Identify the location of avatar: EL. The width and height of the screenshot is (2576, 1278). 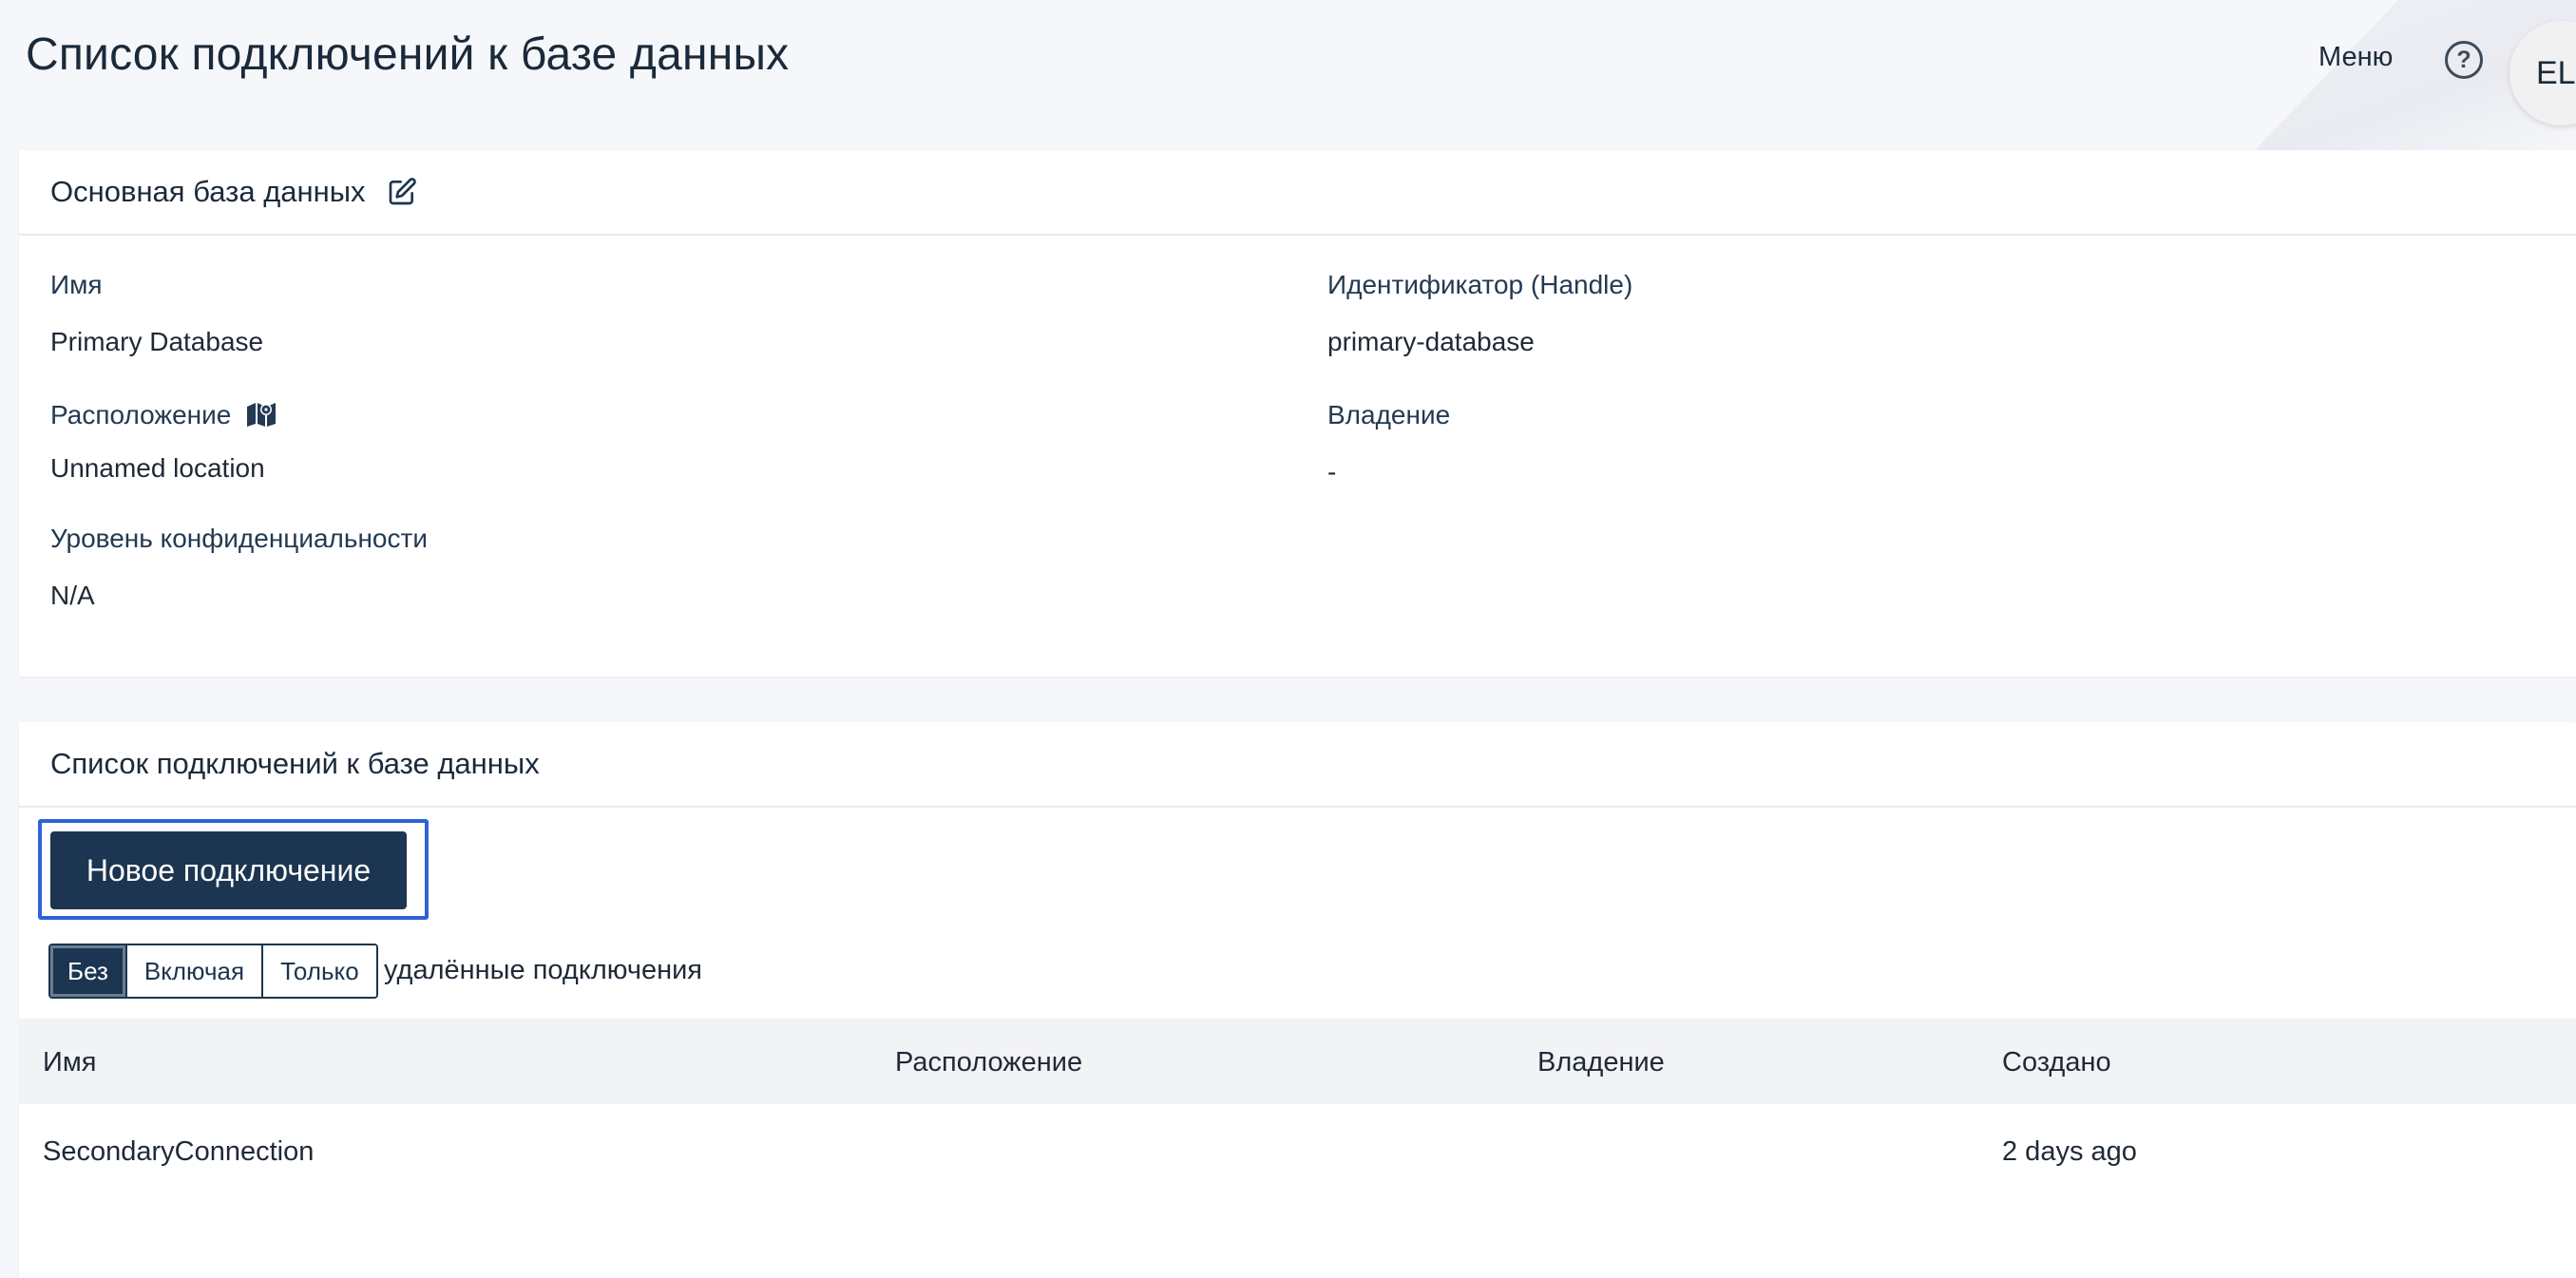
(2542, 73).